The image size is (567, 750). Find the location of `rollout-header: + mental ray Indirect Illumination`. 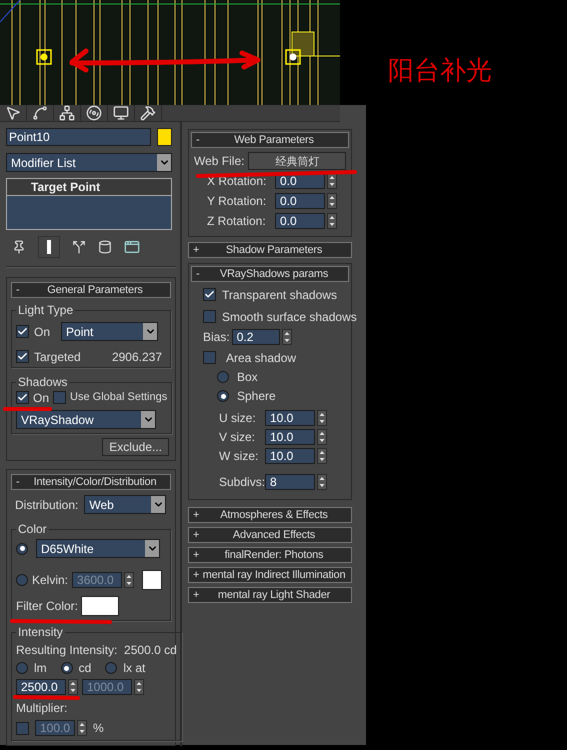

rollout-header: + mental ray Indirect Illumination is located at coordinates (270, 575).